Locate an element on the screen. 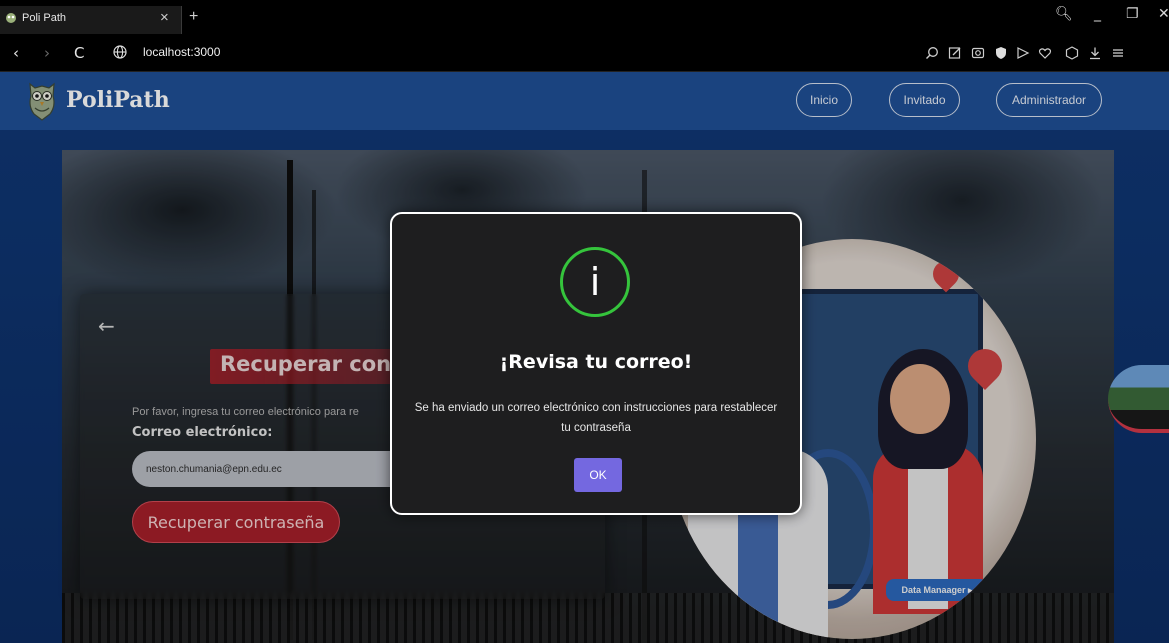  heart-icon is located at coordinates (1045, 53).